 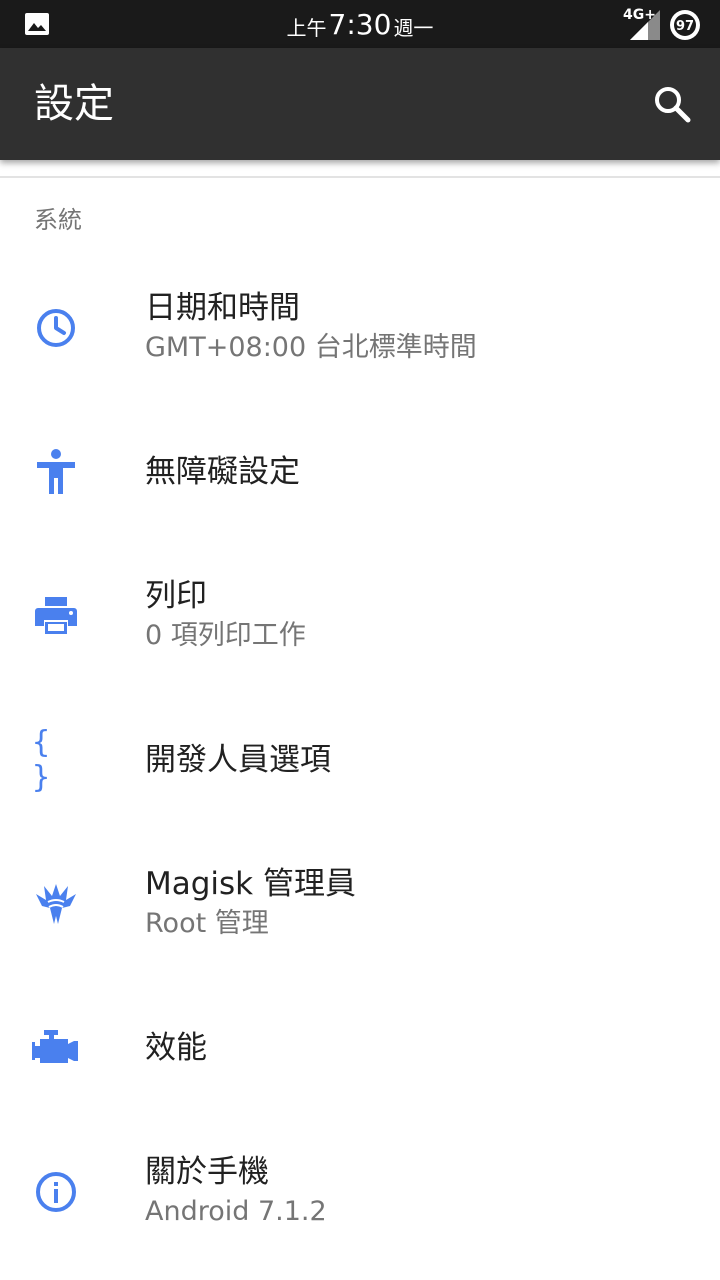 I want to click on engine-icon, so click(x=55, y=1046).